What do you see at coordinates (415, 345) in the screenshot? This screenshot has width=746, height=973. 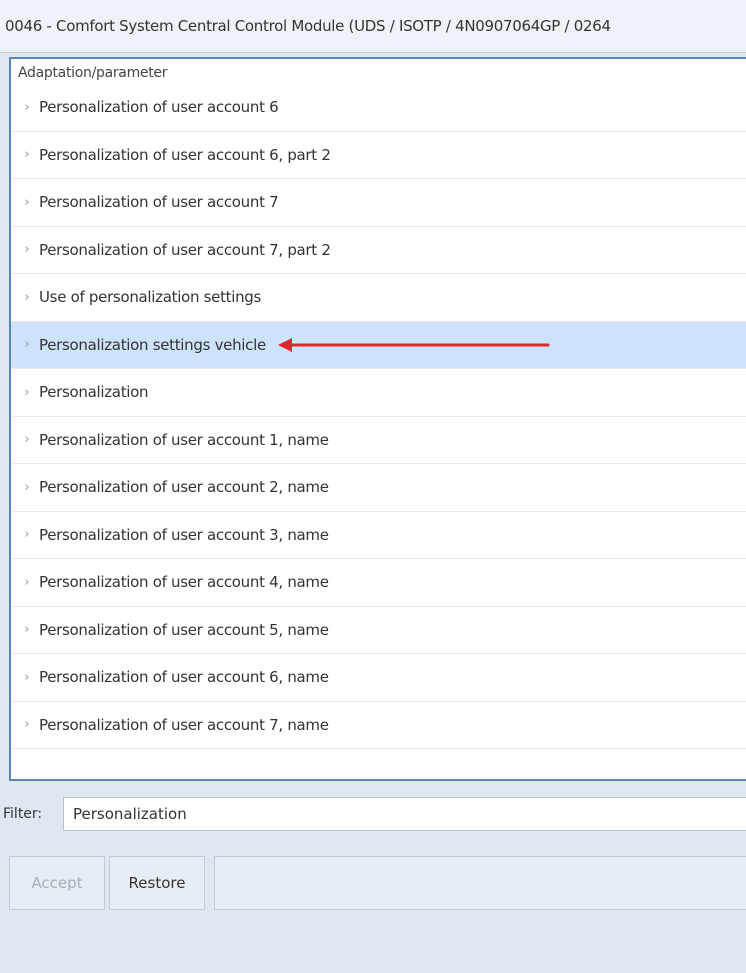 I see `annotation-arrow-icon` at bounding box center [415, 345].